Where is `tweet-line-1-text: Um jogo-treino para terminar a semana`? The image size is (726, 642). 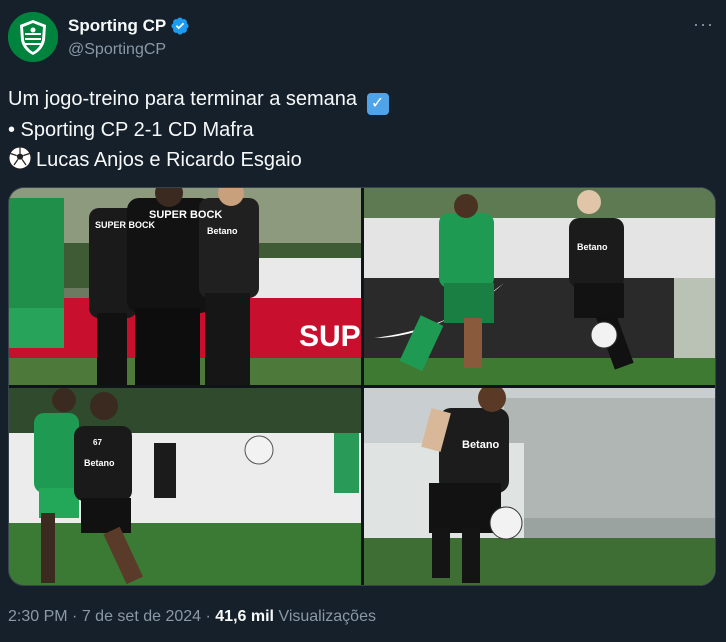 tweet-line-1-text: Um jogo-treino para terminar a semana is located at coordinates (183, 99).